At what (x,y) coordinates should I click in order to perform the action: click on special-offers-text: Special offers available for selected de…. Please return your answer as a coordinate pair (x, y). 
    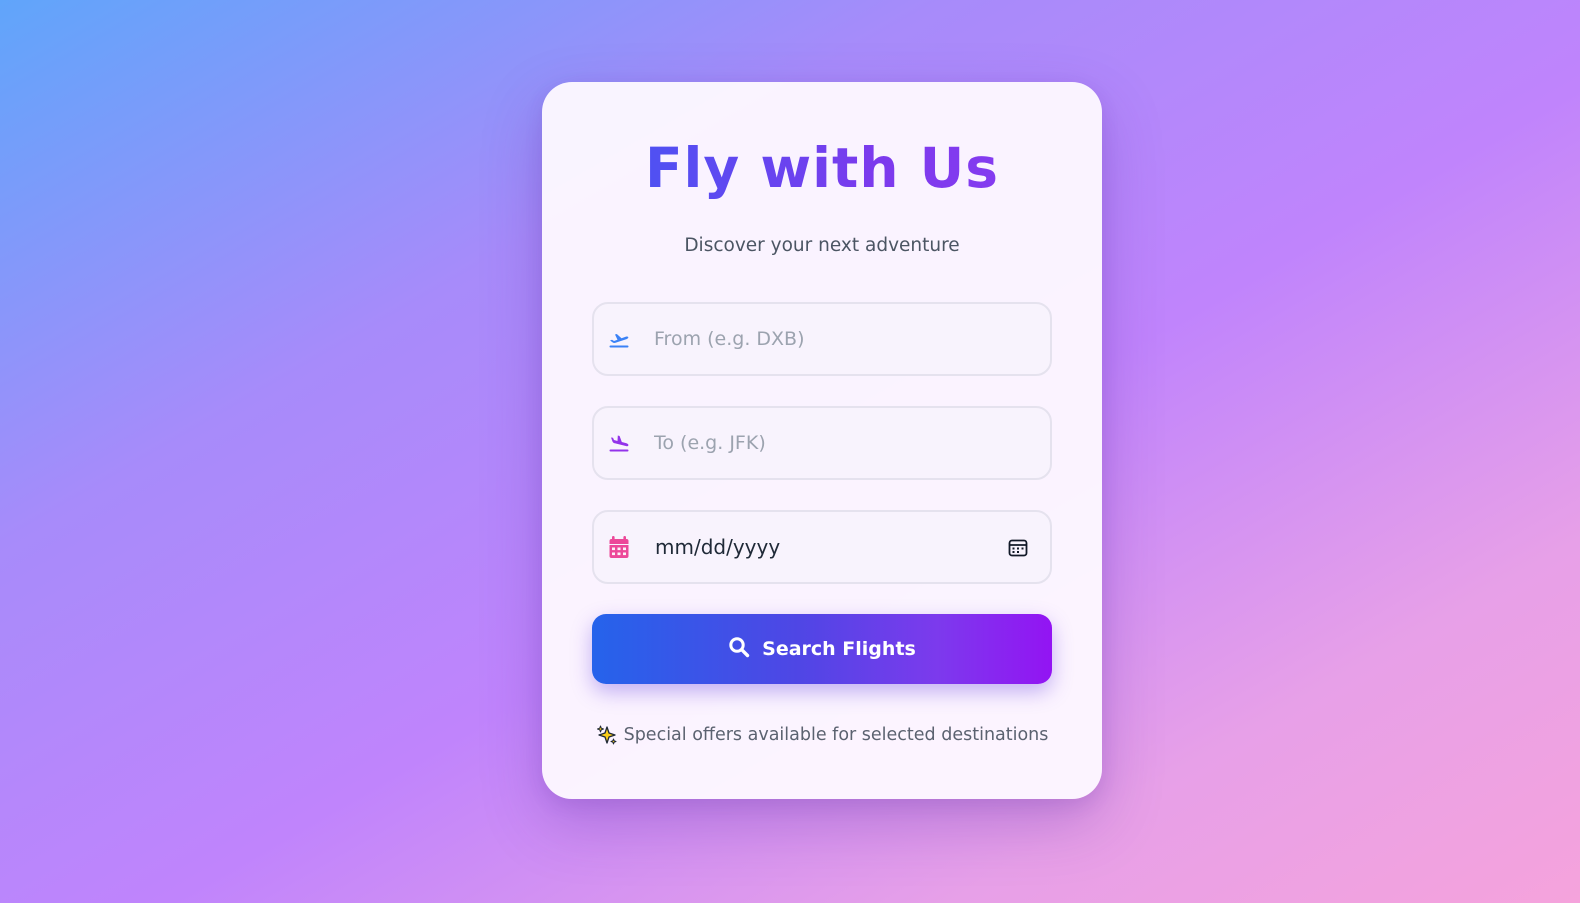
    Looking at the image, I should click on (836, 735).